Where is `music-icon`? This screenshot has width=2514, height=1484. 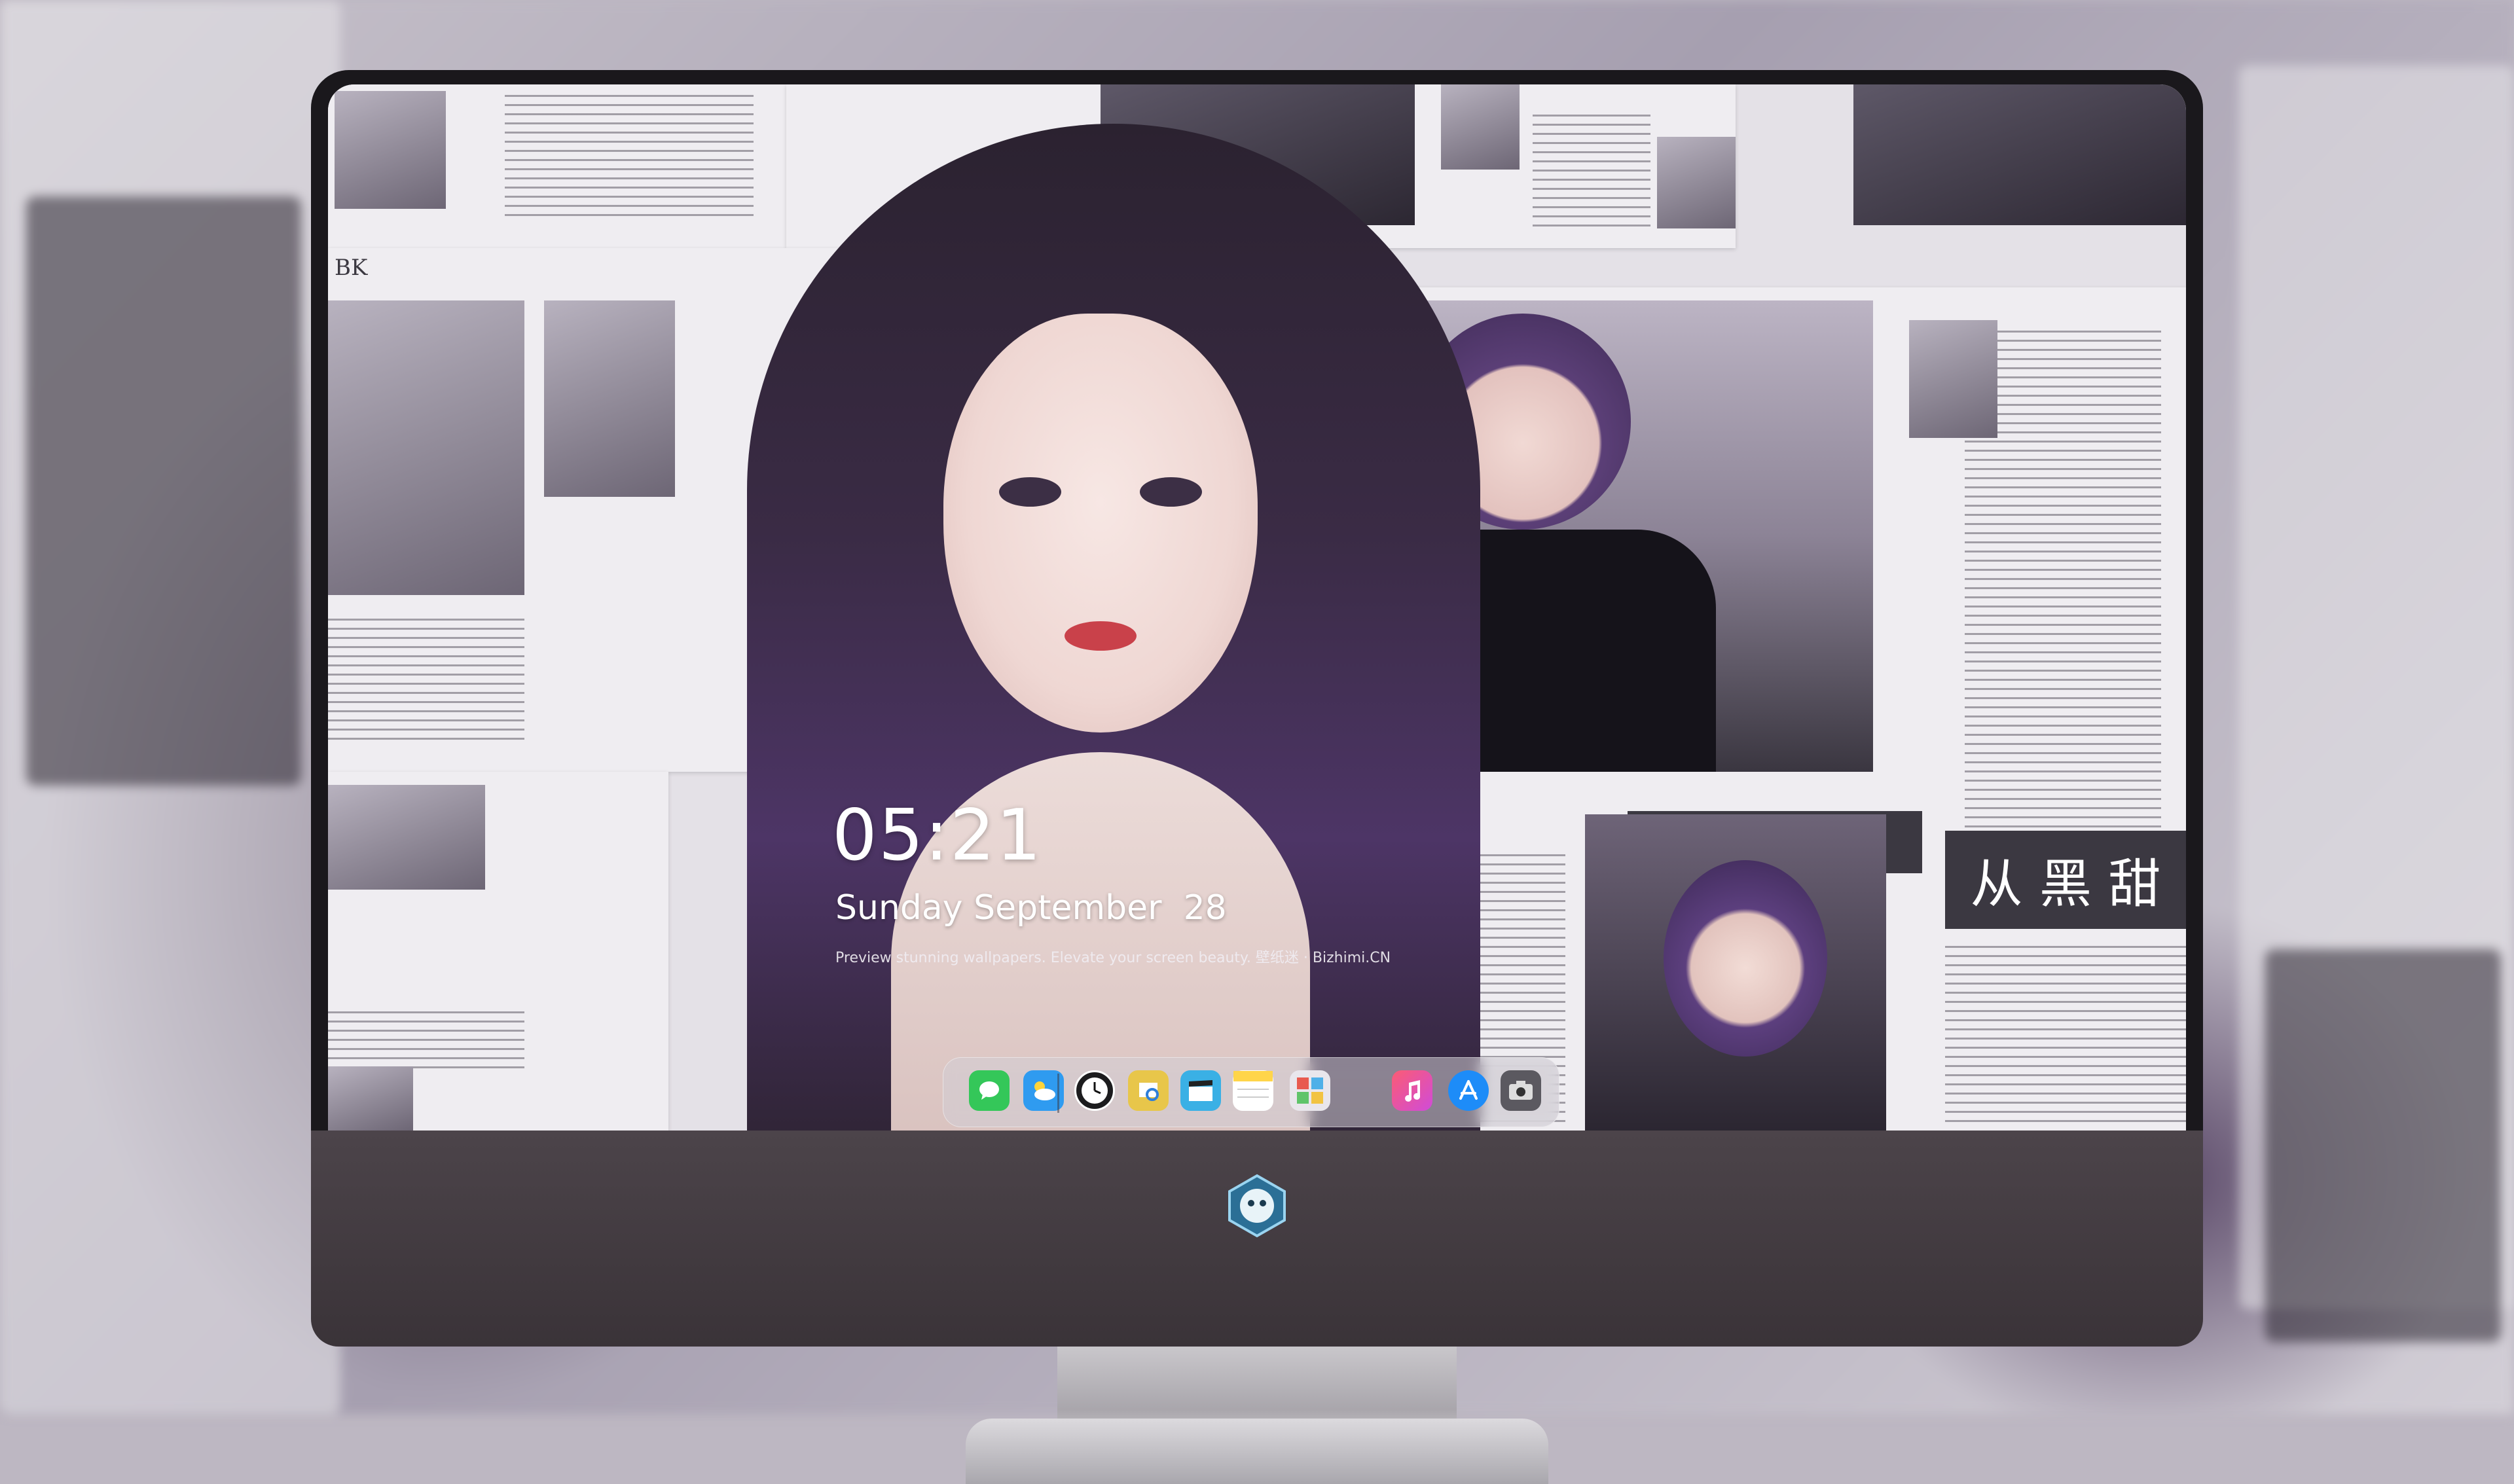
music-icon is located at coordinates (1412, 1090).